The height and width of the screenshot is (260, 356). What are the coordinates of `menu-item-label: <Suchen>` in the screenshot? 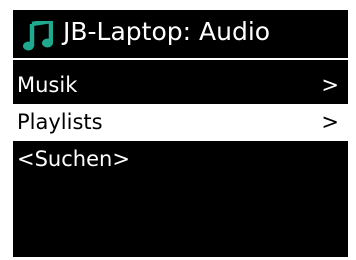 It's located at (73, 159).